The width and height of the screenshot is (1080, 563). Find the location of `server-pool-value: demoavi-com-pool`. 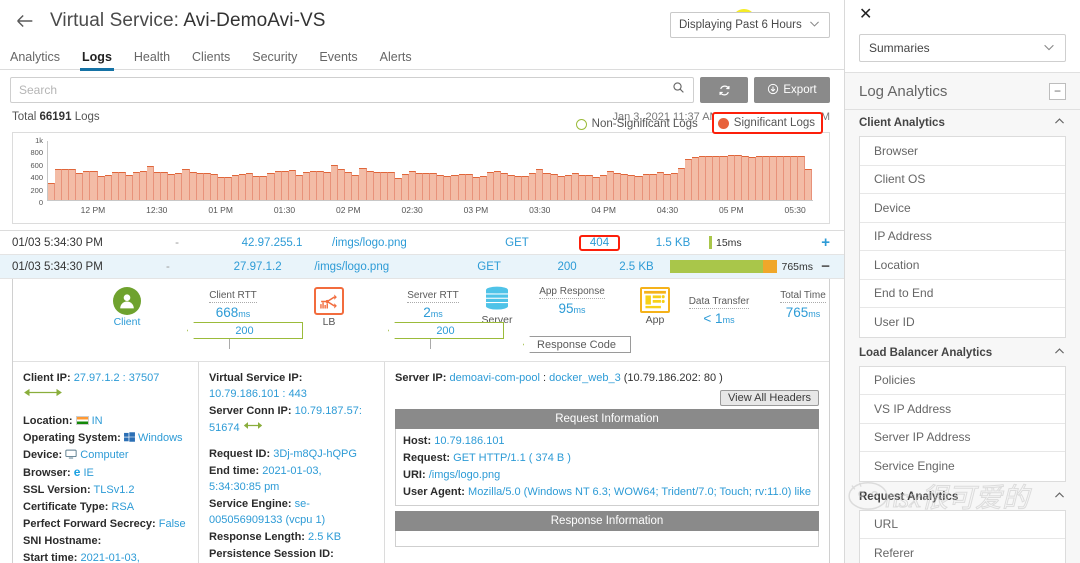

server-pool-value: demoavi-com-pool is located at coordinates (494, 378).